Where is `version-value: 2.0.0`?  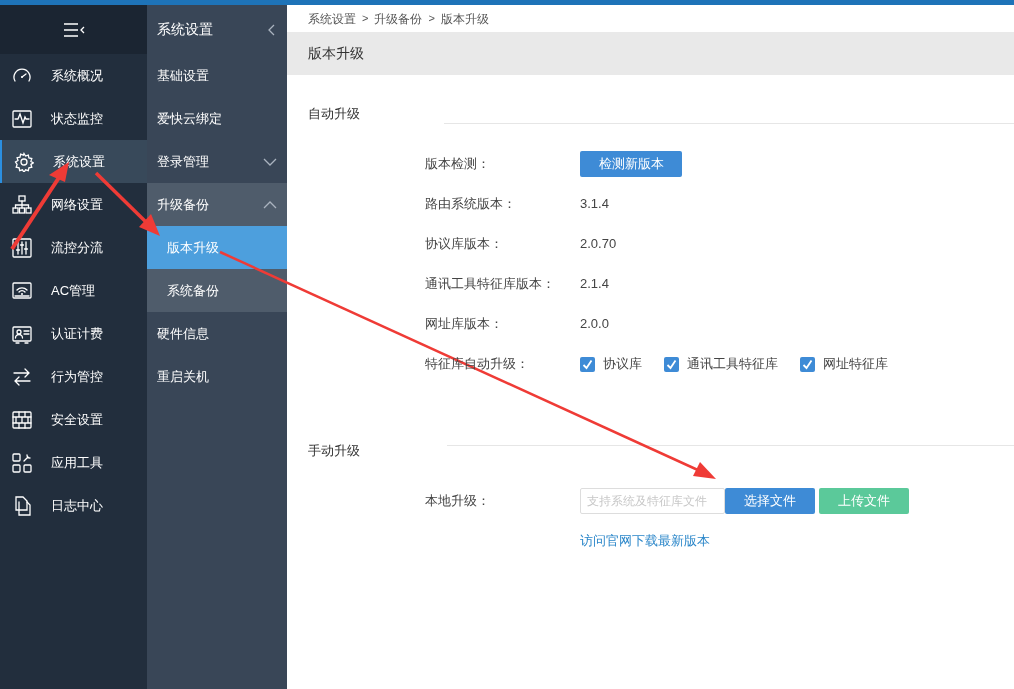
version-value: 2.0.0 is located at coordinates (594, 324).